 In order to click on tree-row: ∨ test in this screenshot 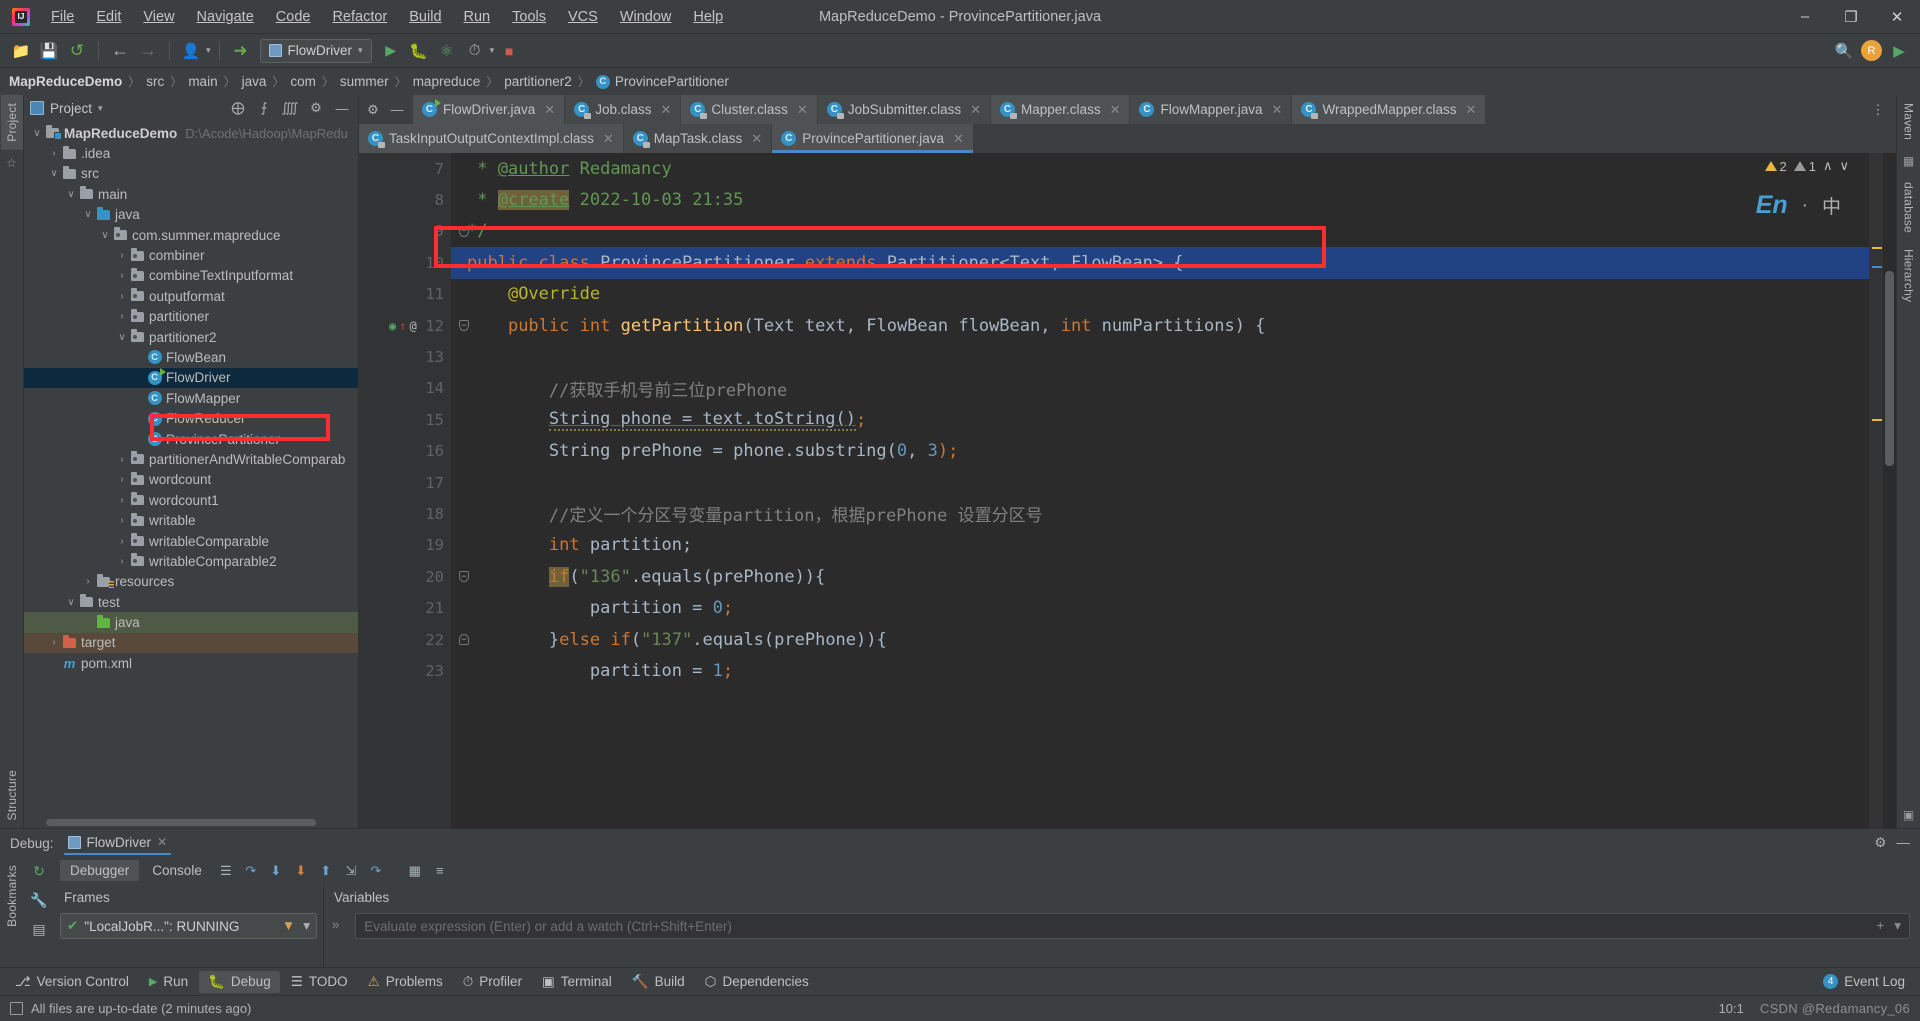, I will do `click(191, 602)`.